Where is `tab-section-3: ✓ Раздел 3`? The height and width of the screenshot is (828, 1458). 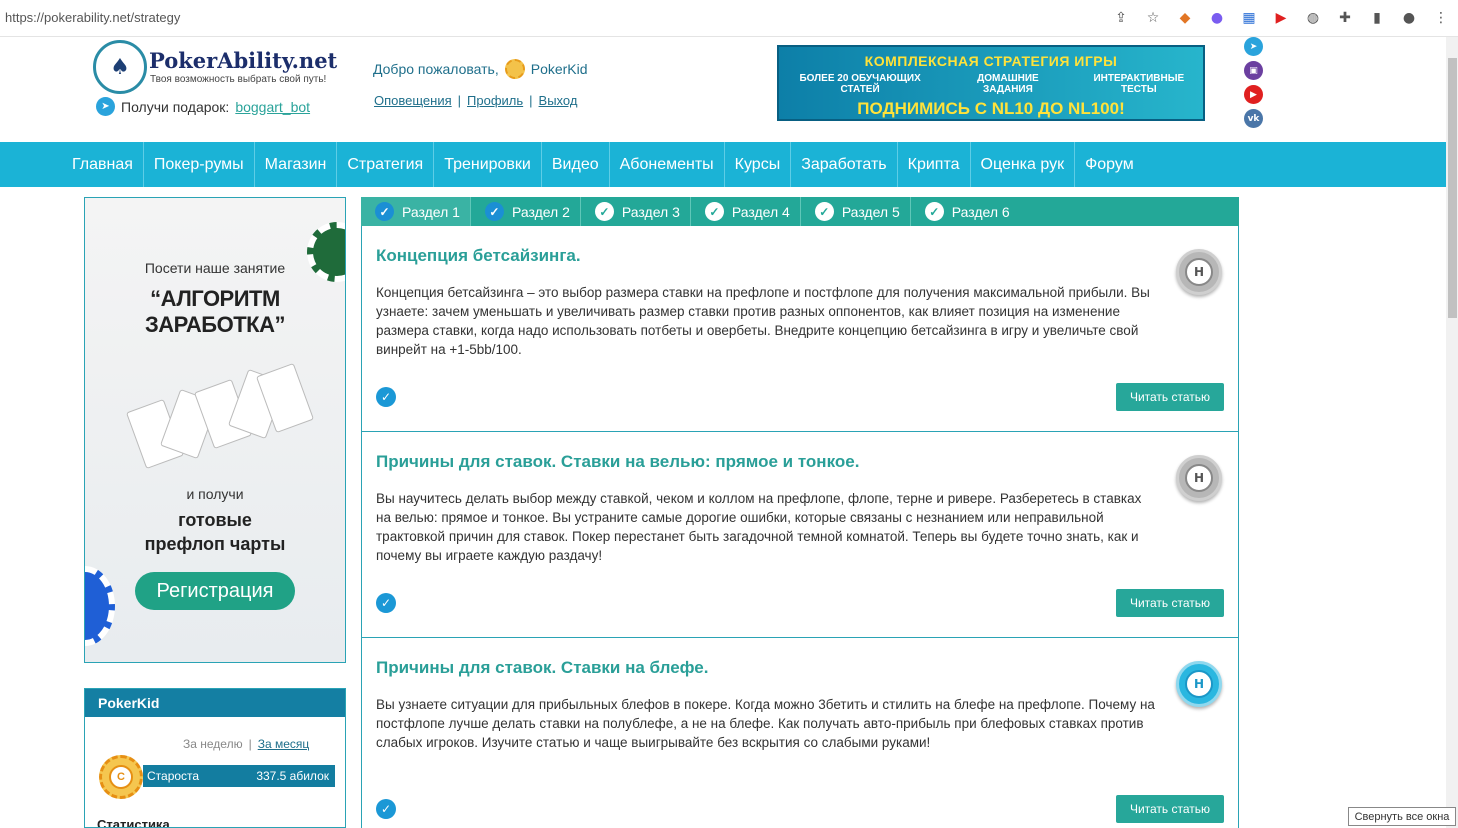 tab-section-3: ✓ Раздел 3 is located at coordinates (636, 211).